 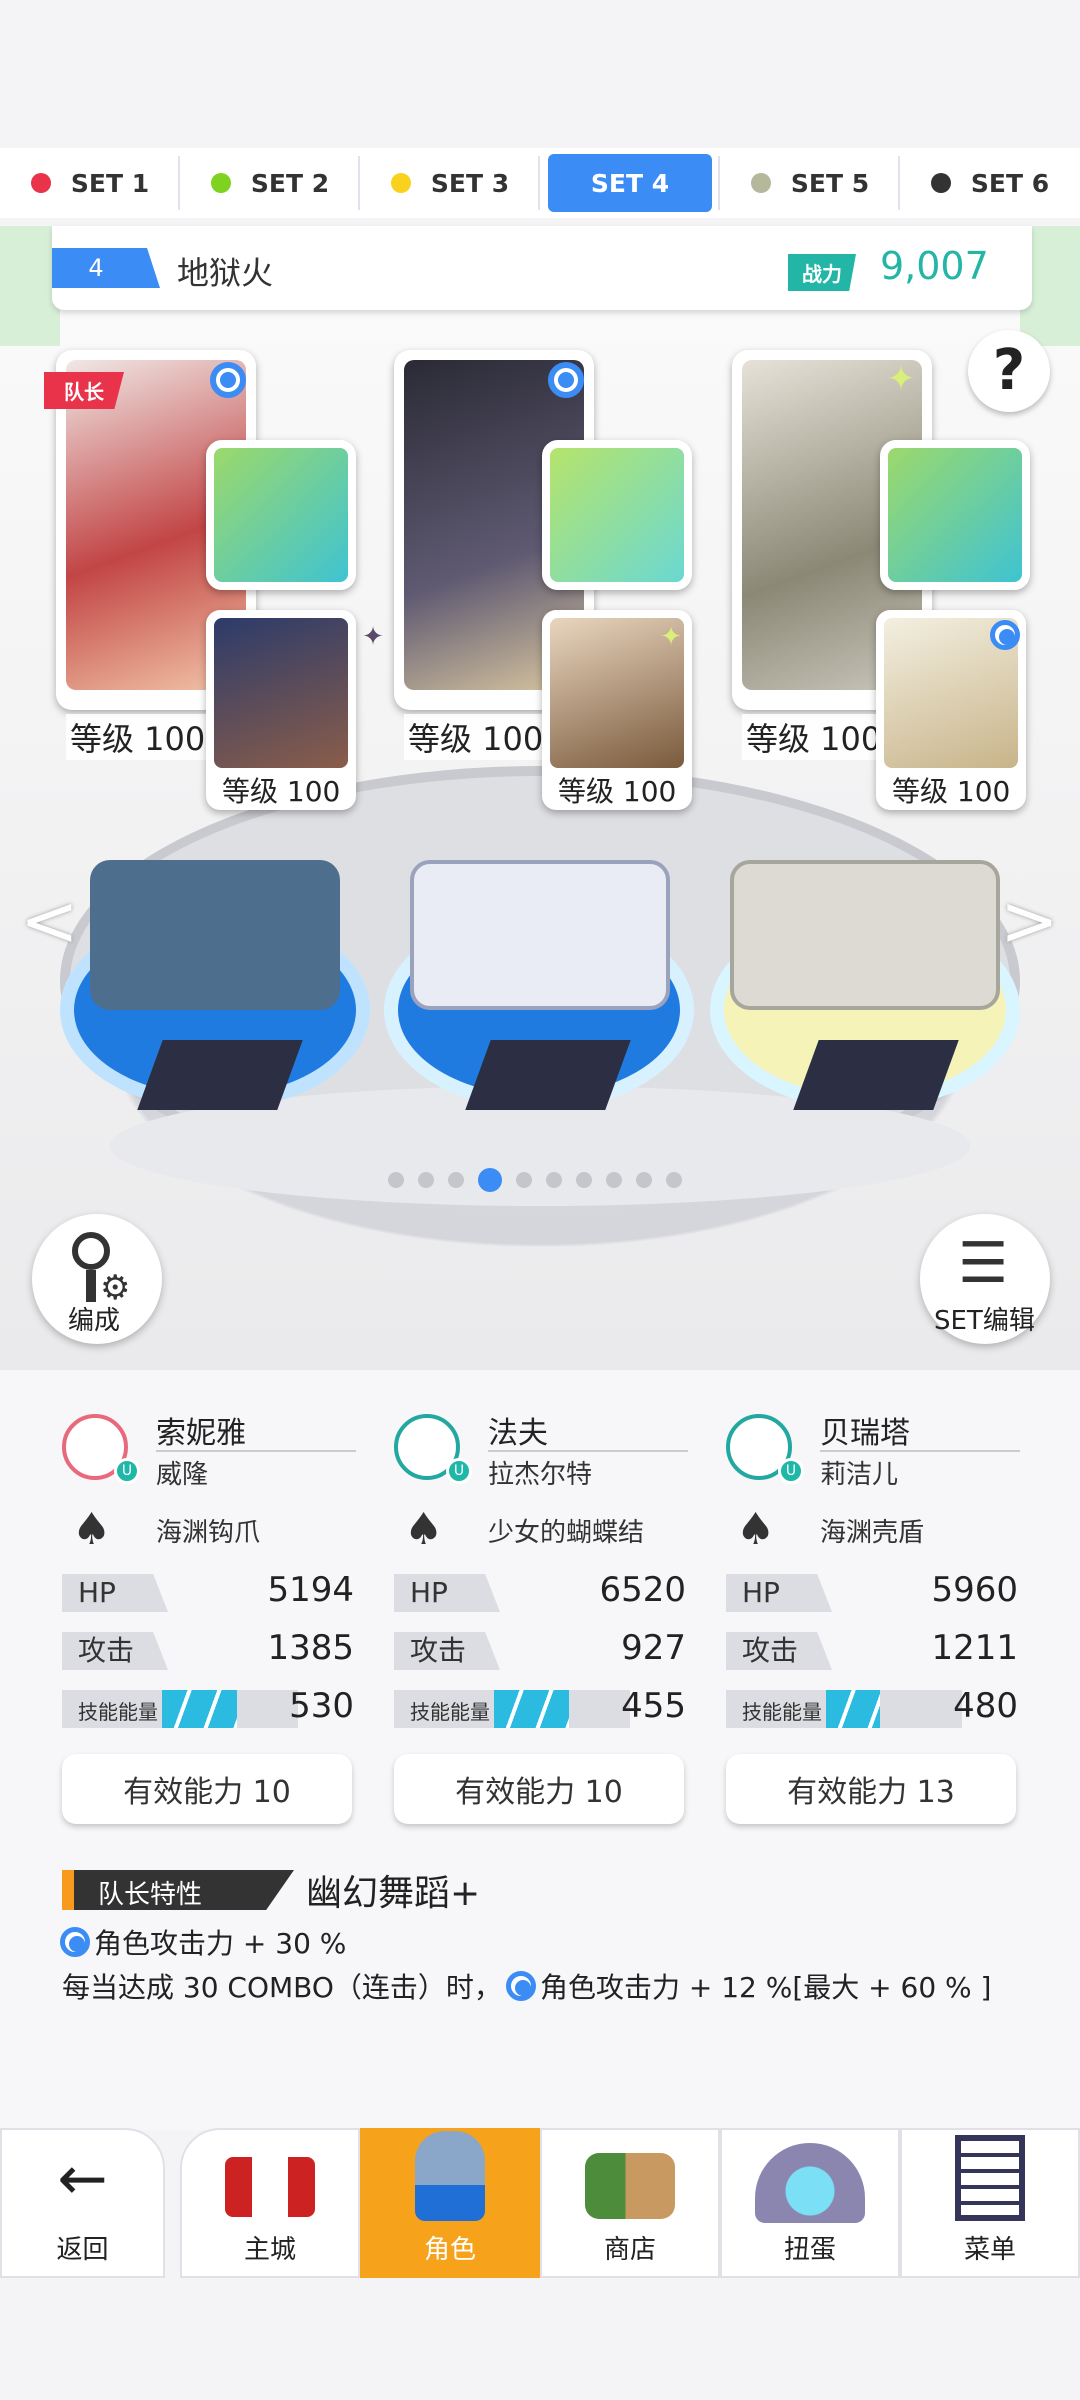 I want to click on tab-label: SET 3, so click(x=470, y=183).